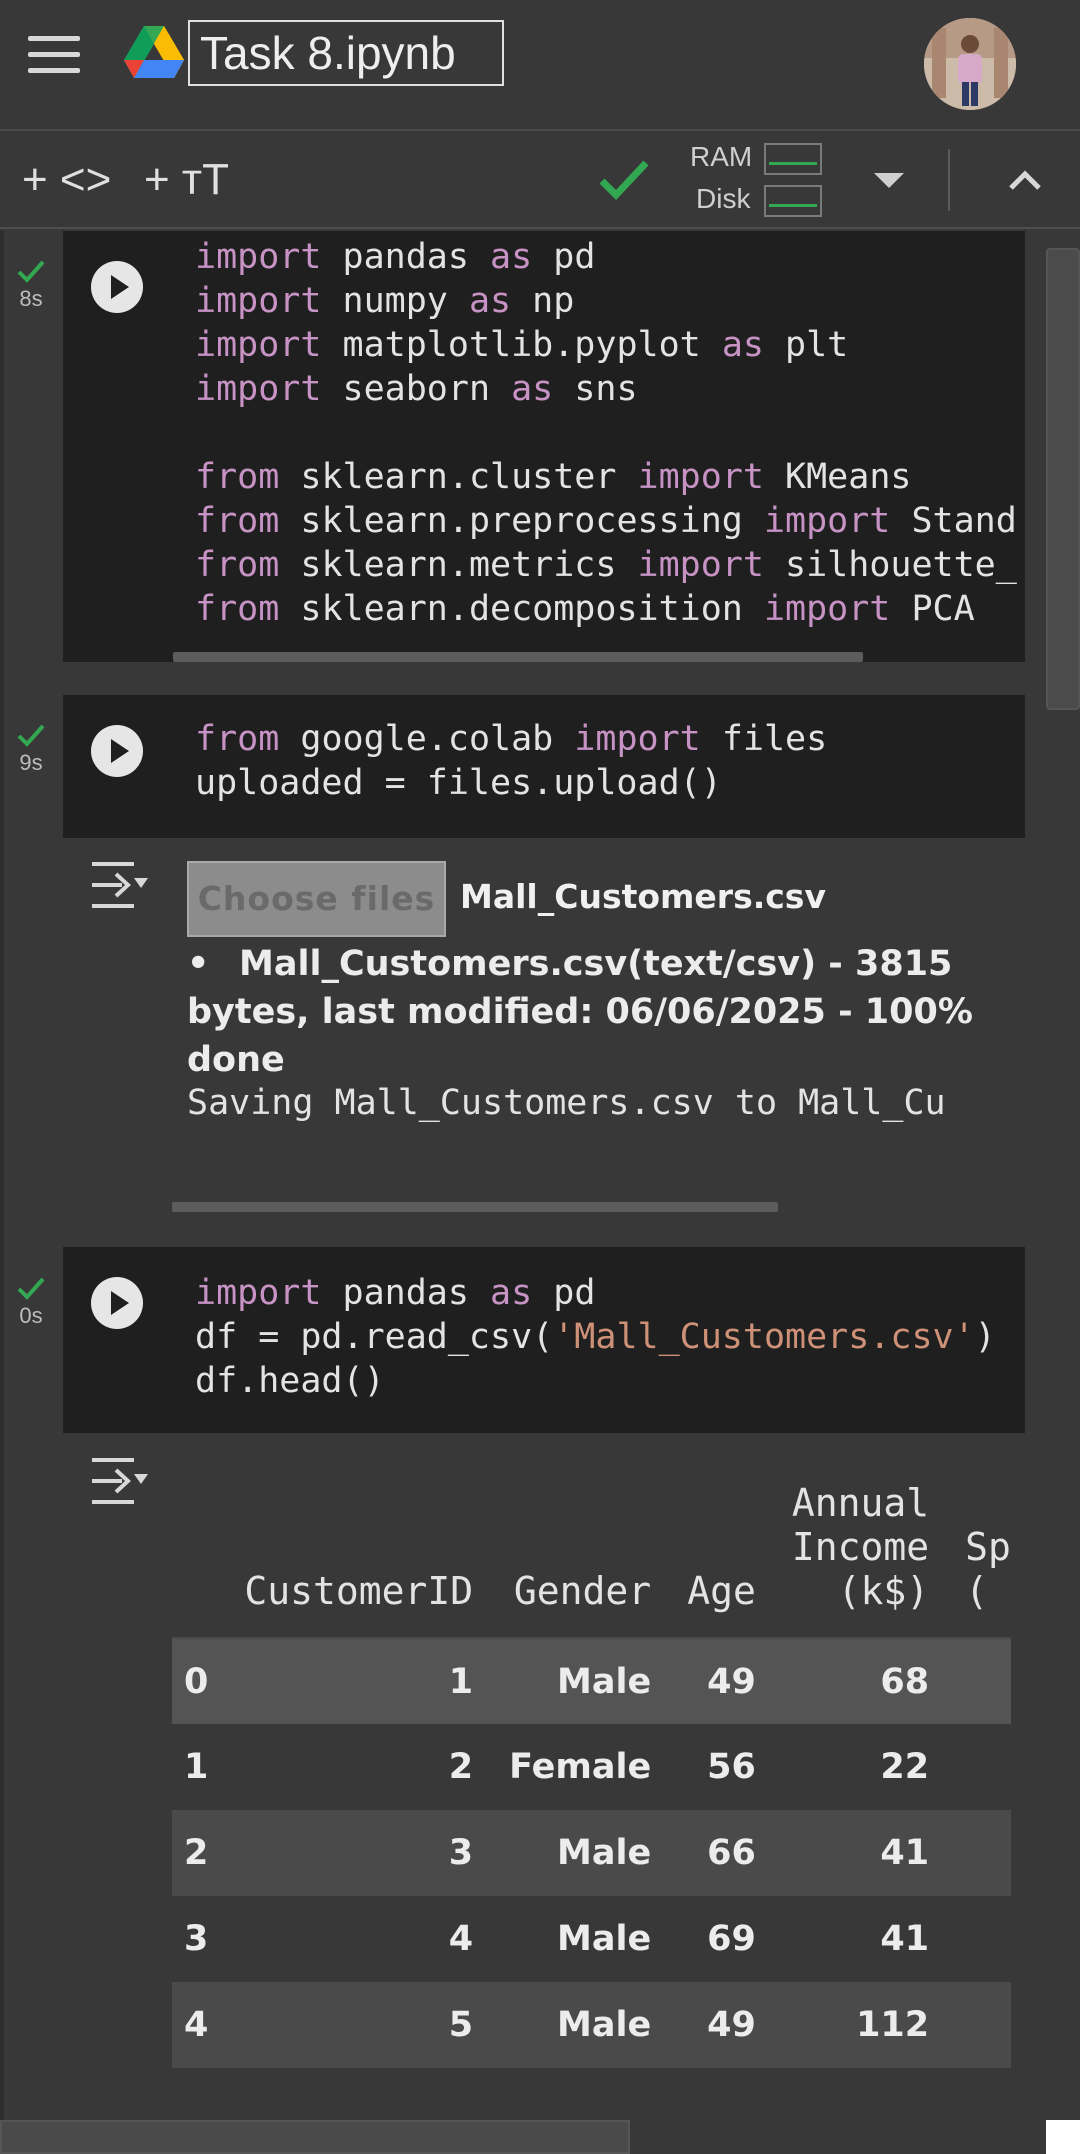 The image size is (1080, 2154). What do you see at coordinates (764, 1337) in the screenshot?
I see `code-string: 'Mall_Customers.csv'` at bounding box center [764, 1337].